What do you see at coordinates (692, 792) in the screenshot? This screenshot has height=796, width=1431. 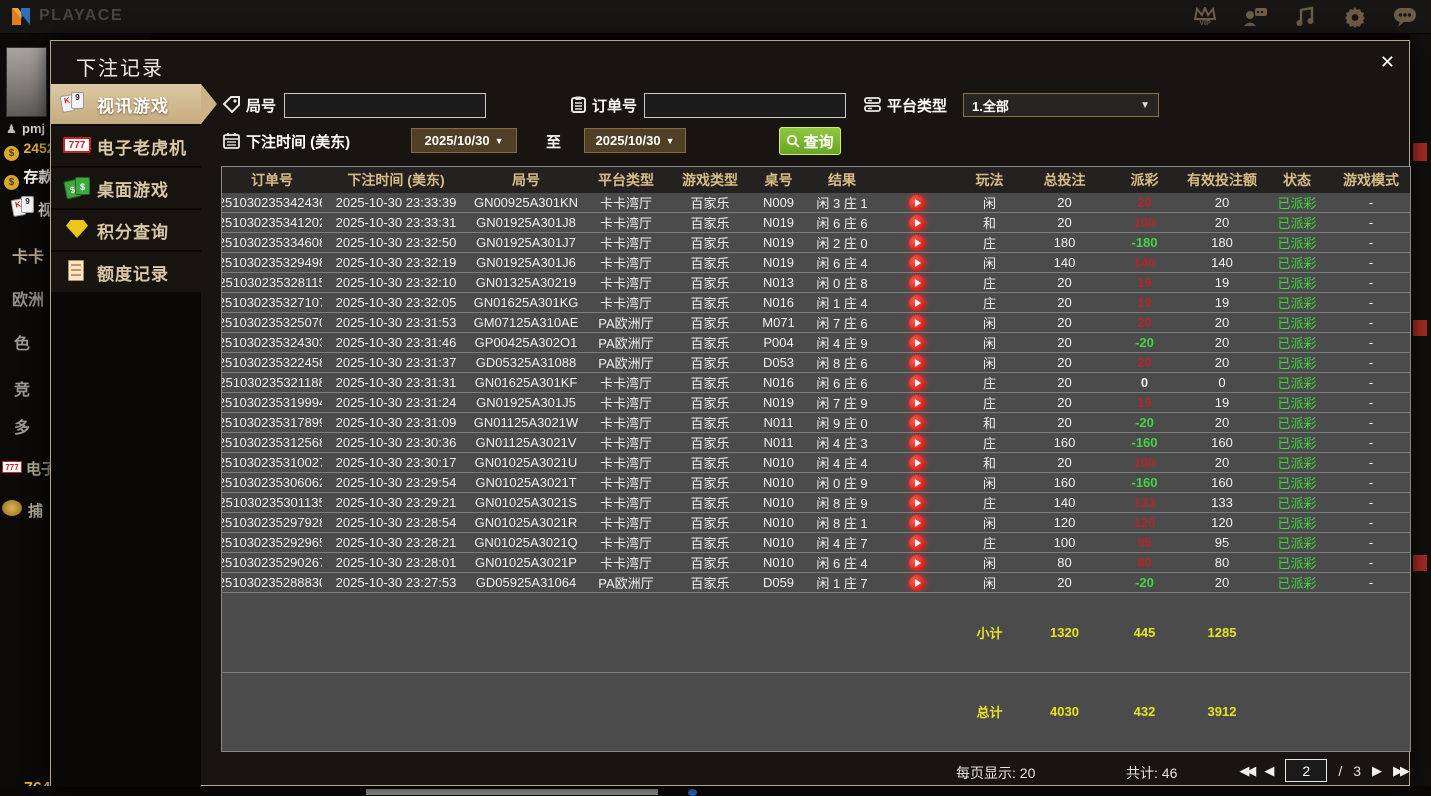 I see `lobby-bottom-dot` at bounding box center [692, 792].